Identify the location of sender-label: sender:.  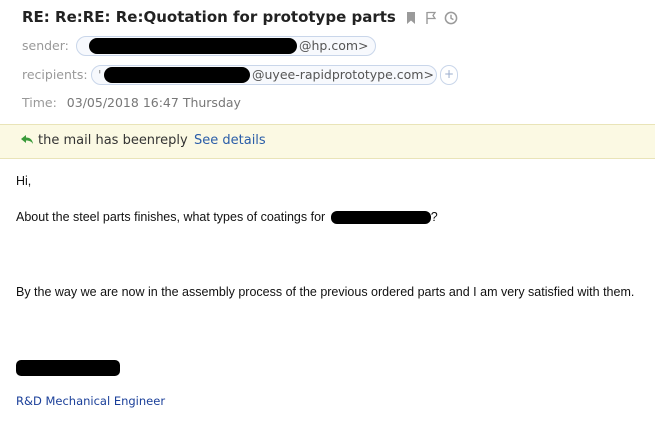
(45, 45).